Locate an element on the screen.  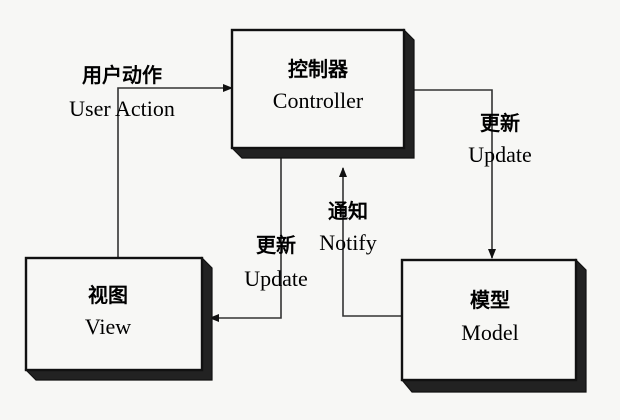
update-view-line is located at coordinates (245, 234).